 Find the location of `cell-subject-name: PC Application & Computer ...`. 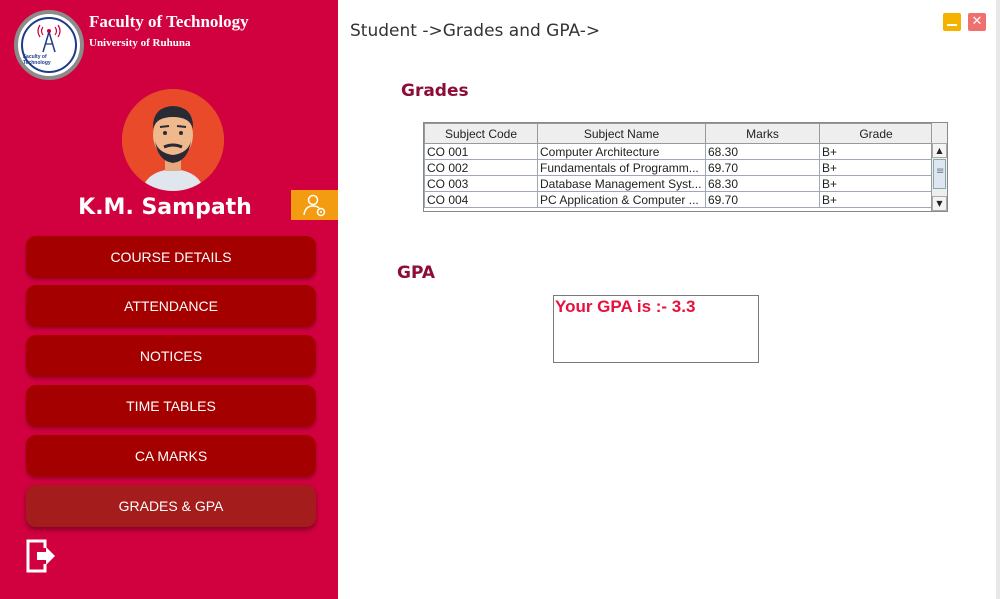

cell-subject-name: PC Application & Computer ... is located at coordinates (621, 199).